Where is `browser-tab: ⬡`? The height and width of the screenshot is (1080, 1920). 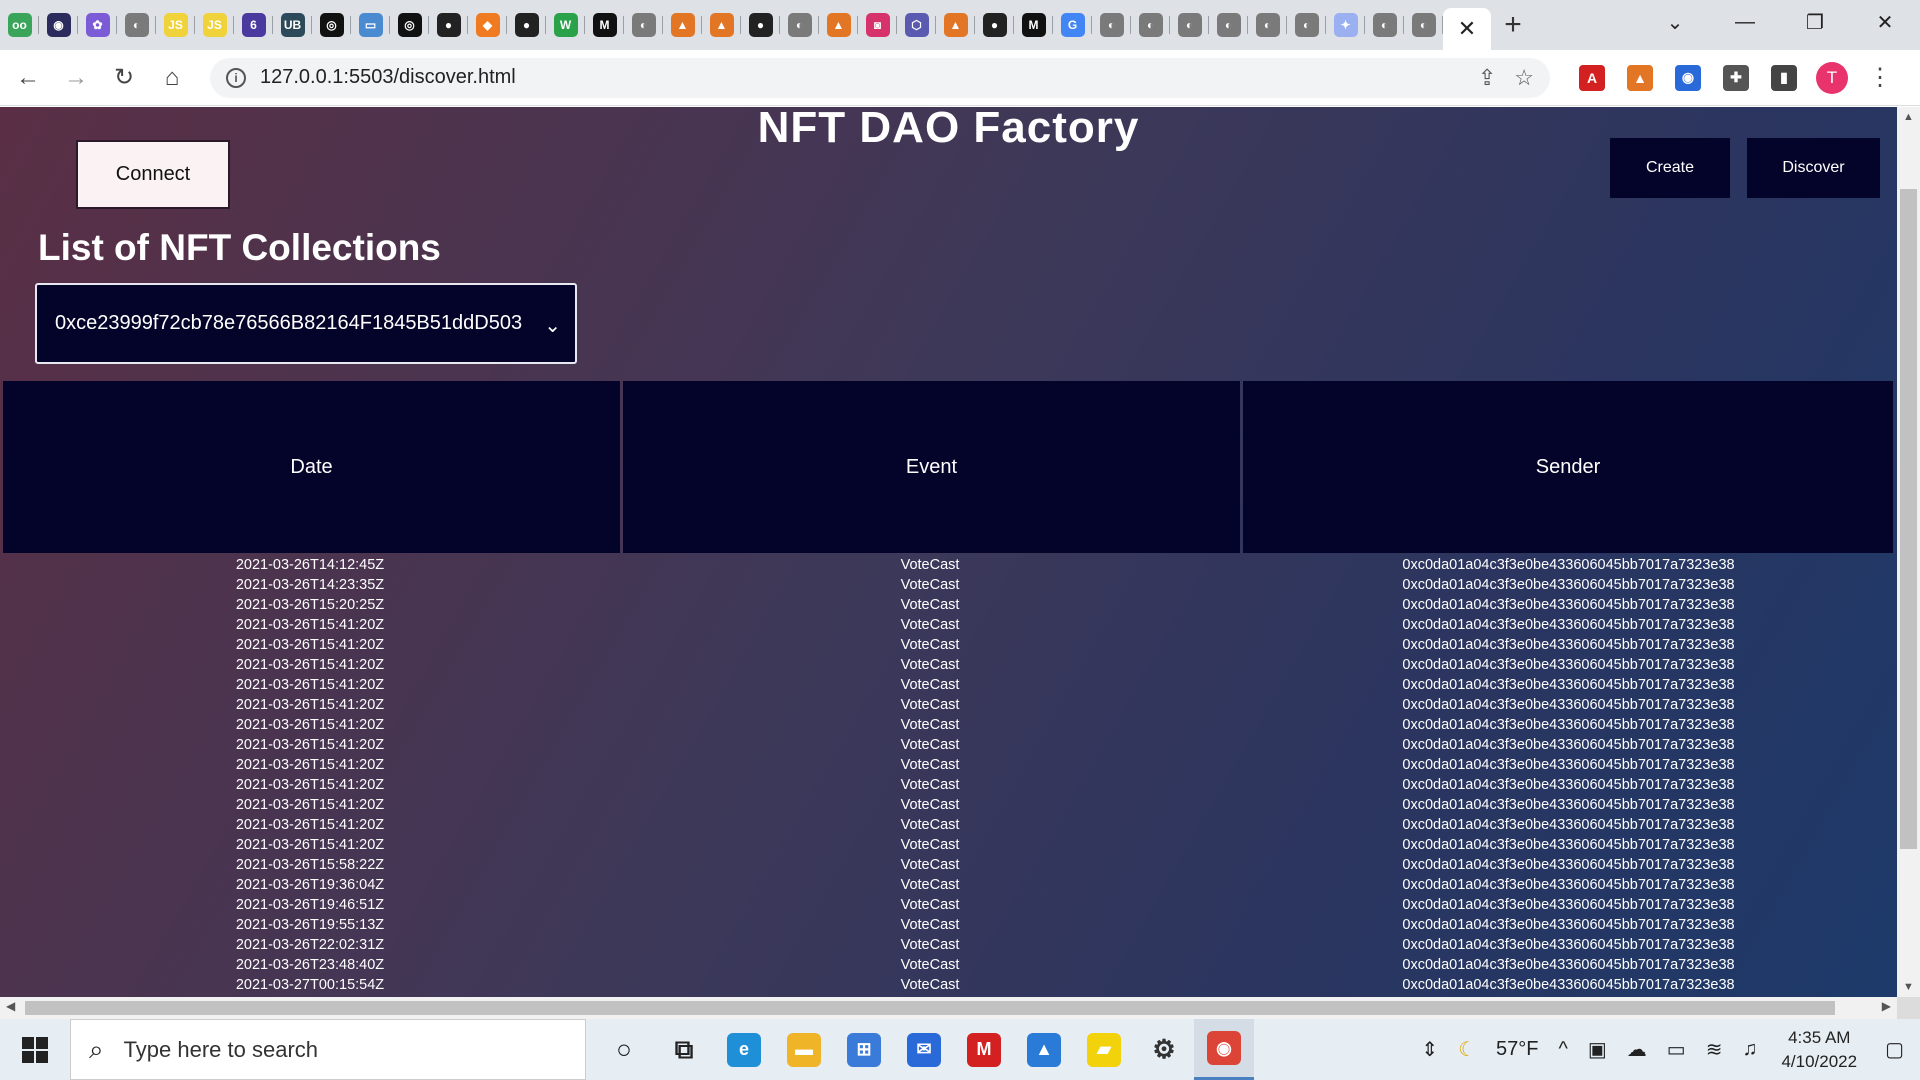 browser-tab: ⬡ is located at coordinates (916, 25).